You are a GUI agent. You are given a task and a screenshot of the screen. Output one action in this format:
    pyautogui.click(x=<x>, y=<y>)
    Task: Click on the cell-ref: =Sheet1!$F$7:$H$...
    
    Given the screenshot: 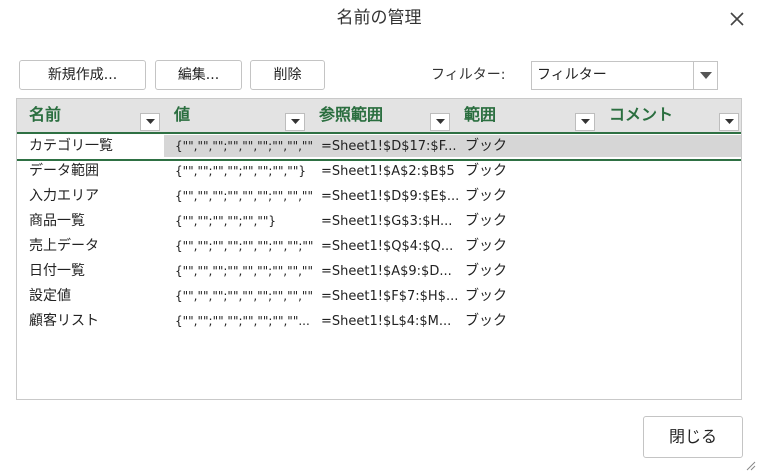 What is the action you would take?
    pyautogui.click(x=390, y=296)
    